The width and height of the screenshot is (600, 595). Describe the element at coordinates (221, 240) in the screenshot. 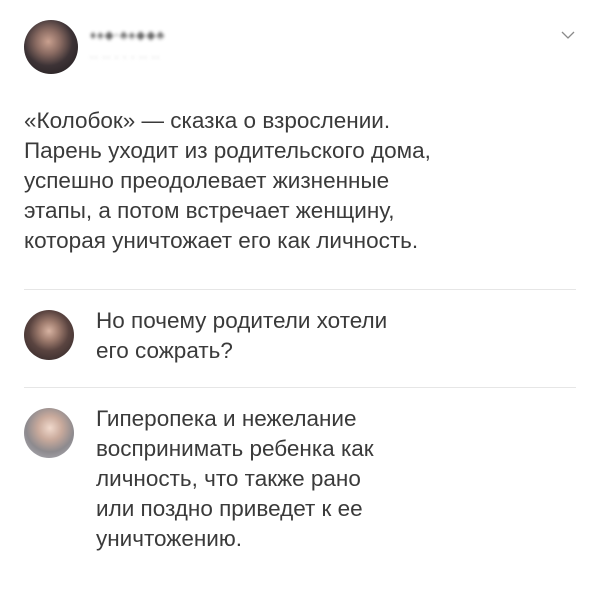

I see `post-line: которая уничтожает его как личность.` at that location.